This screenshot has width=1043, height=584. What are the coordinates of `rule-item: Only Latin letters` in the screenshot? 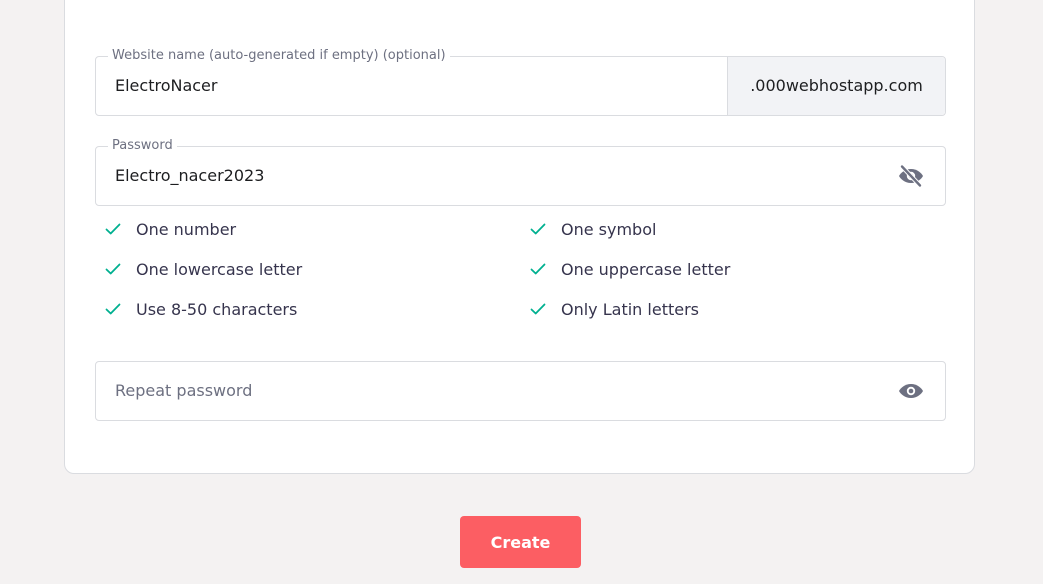 It's located at (614, 309).